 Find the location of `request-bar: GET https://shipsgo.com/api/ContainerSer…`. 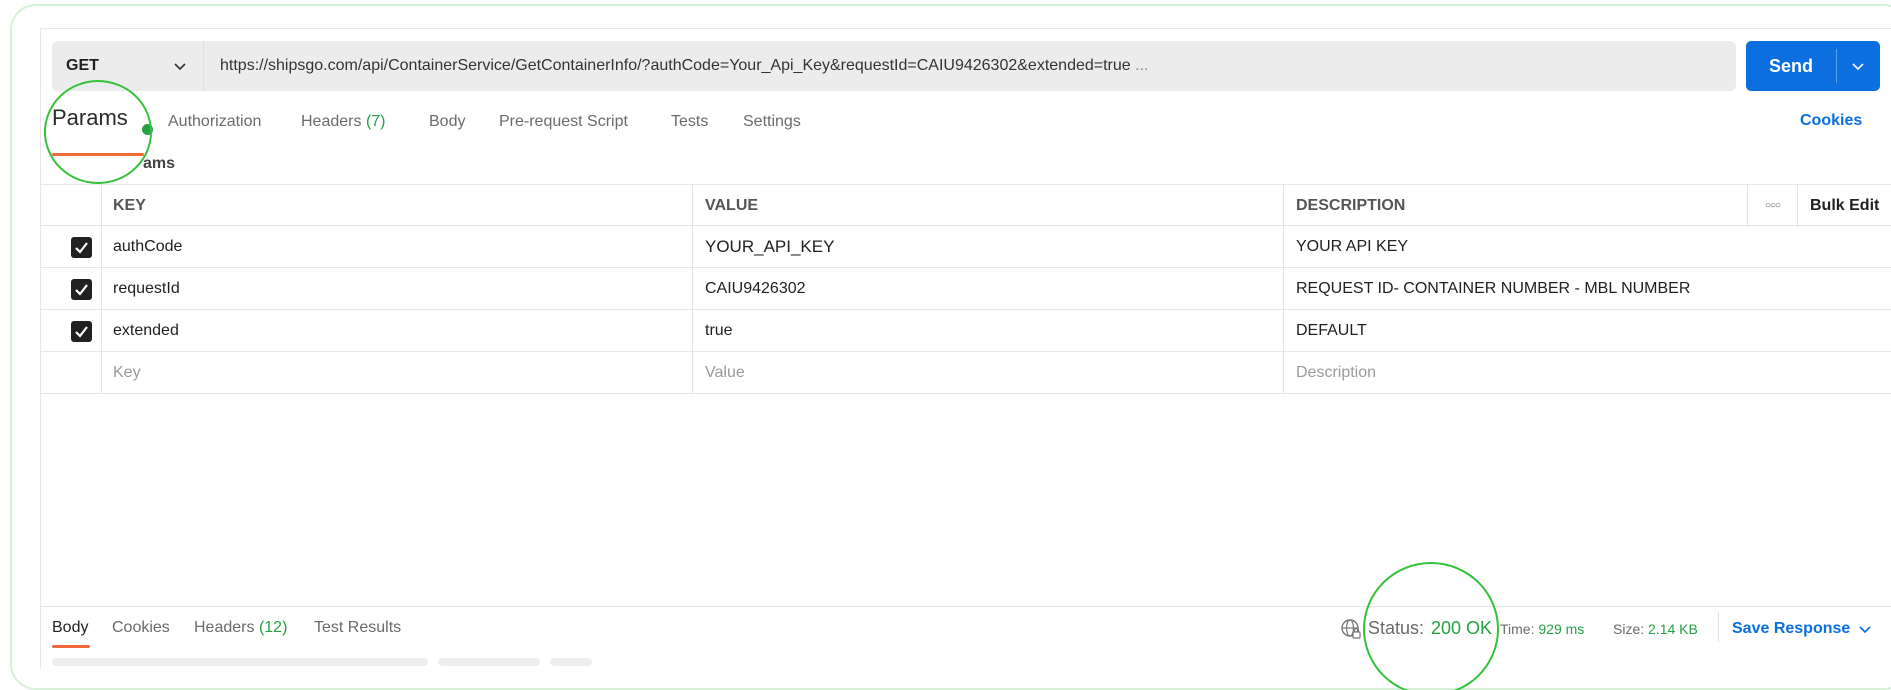

request-bar: GET https://shipsgo.com/api/ContainerSer… is located at coordinates (894, 66).